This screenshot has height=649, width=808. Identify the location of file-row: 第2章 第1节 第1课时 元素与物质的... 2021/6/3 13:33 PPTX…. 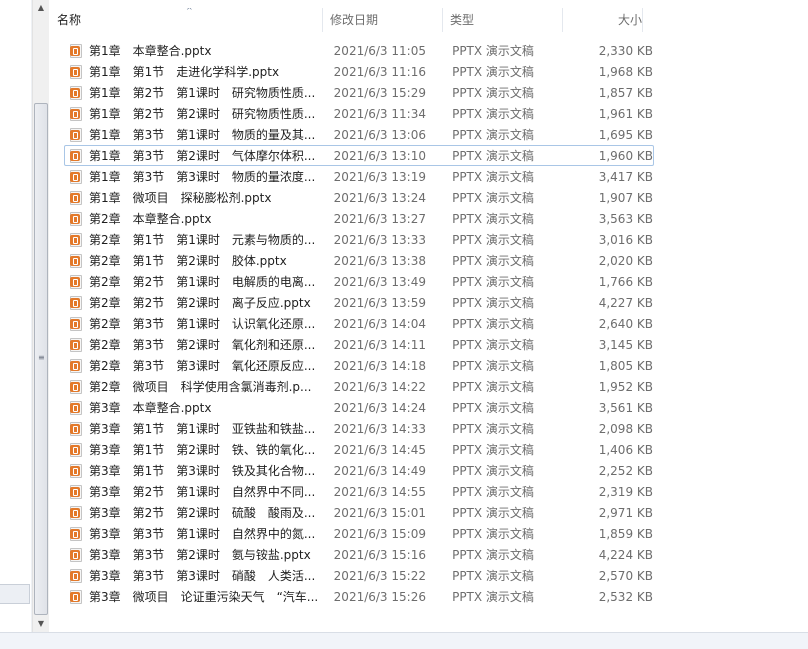
(359, 239).